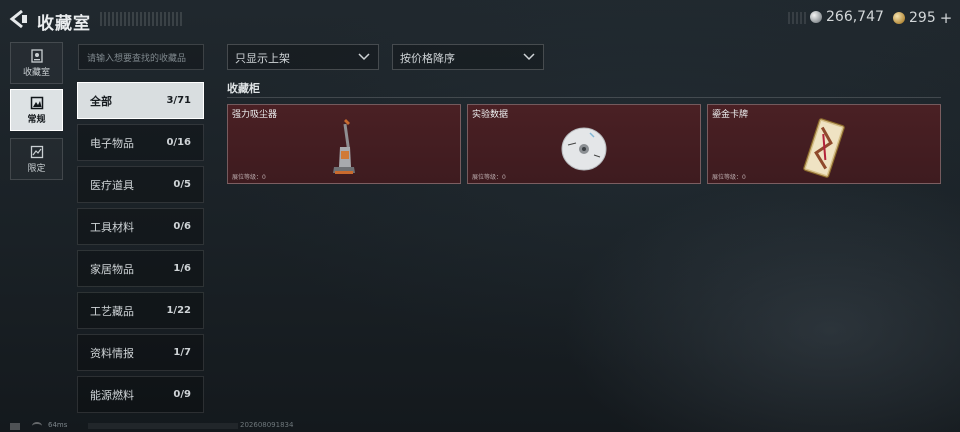 This screenshot has width=960, height=432. Describe the element at coordinates (178, 100) in the screenshot. I see `category-count: 3/71` at that location.